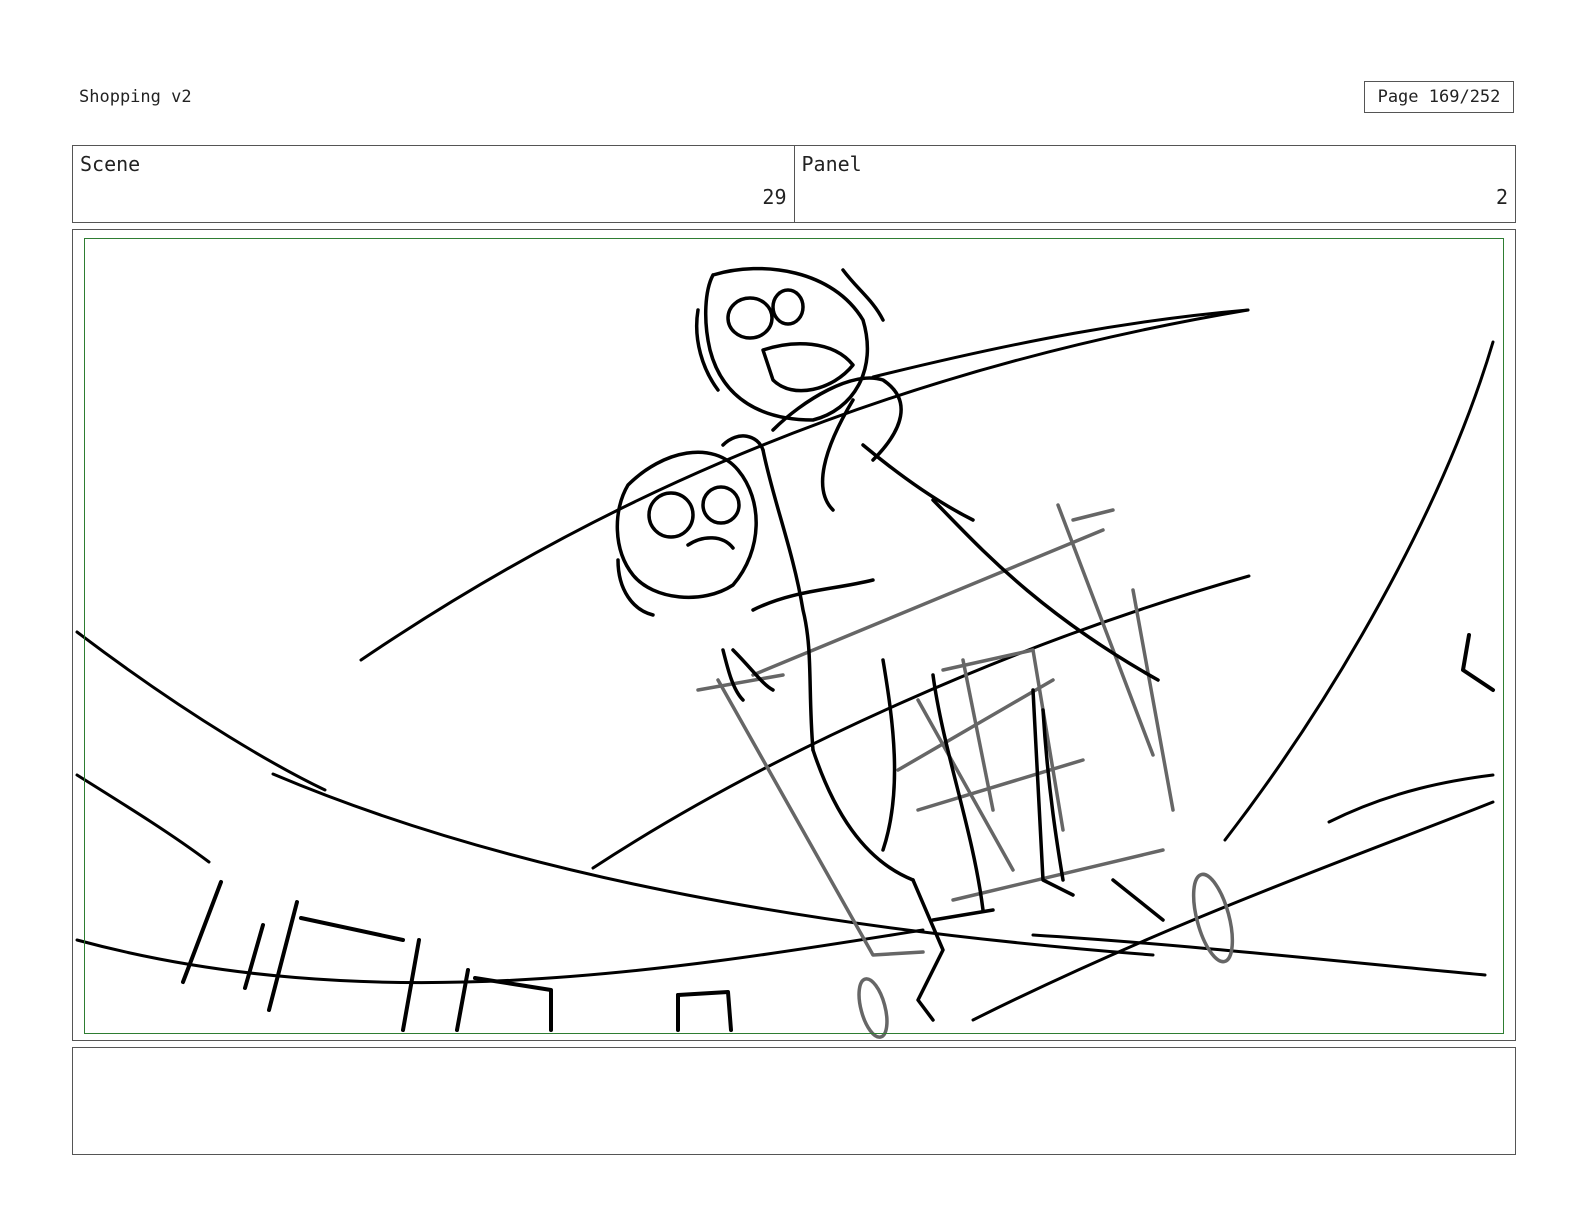 Image resolution: width=1584 pixels, height=1224 pixels. I want to click on panel-number: 2, so click(1501, 197).